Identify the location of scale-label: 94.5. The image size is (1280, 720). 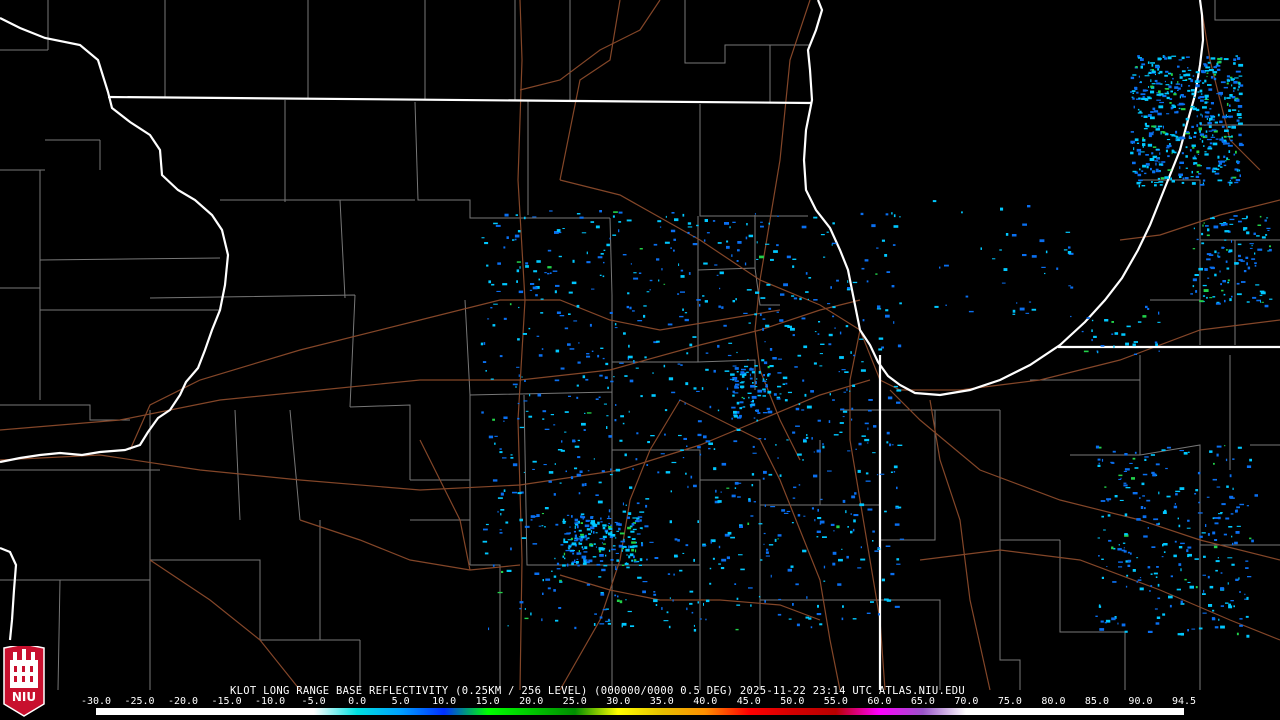
(1184, 701).